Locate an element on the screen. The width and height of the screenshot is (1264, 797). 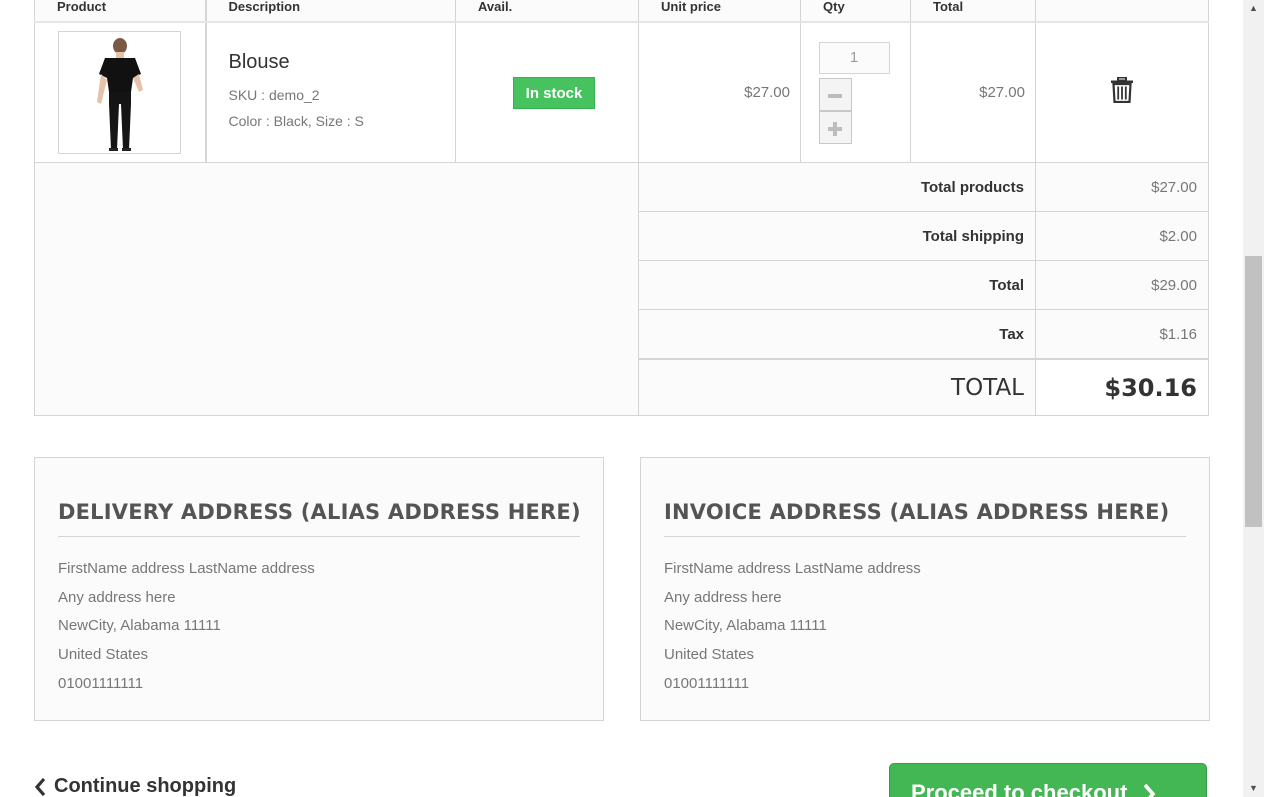
vertical-scrollbar: ▲ ▼ is located at coordinates (1253, 398).